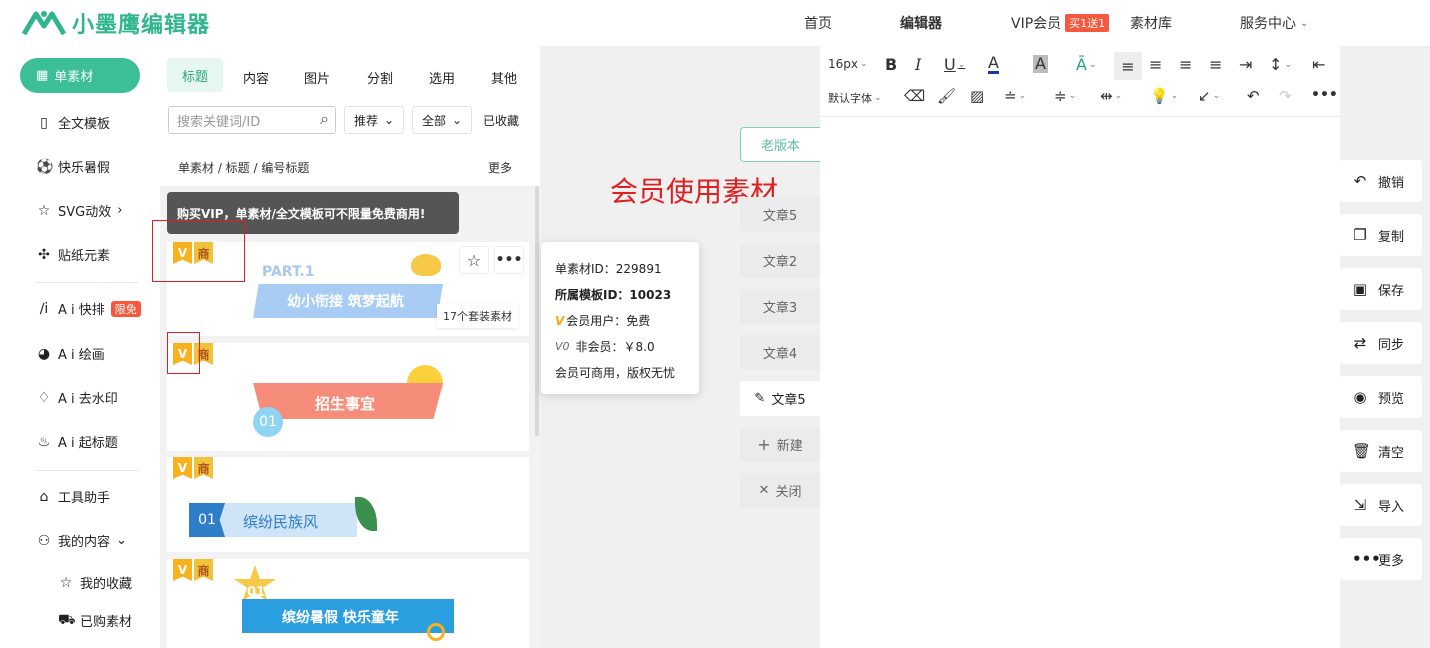 Image resolution: width=1430 pixels, height=648 pixels. What do you see at coordinates (1268, 24) in the screenshot?
I see `nav-service-label: 服务中心` at bounding box center [1268, 24].